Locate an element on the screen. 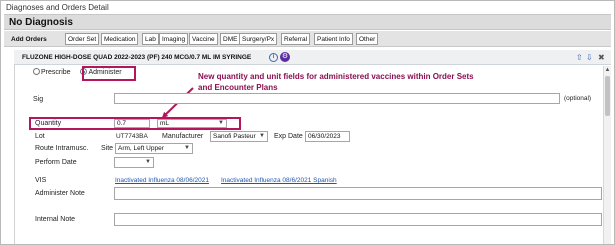 The width and height of the screenshot is (615, 245). administer-note-input is located at coordinates (358, 193).